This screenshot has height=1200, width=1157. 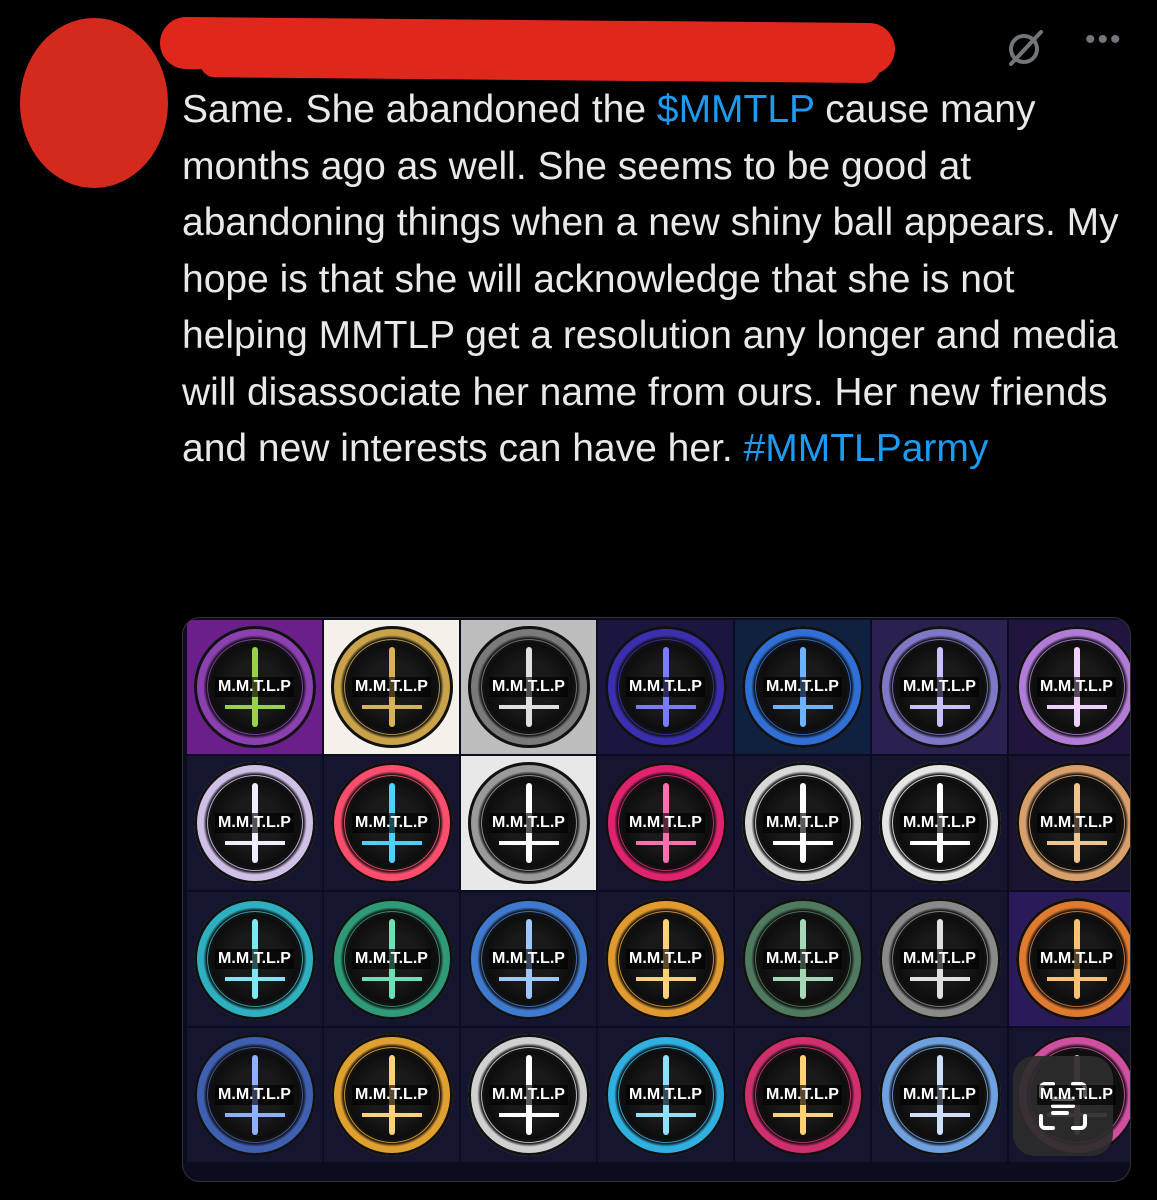 I want to click on hashtag-link: #MMTLParmy, so click(x=866, y=448).